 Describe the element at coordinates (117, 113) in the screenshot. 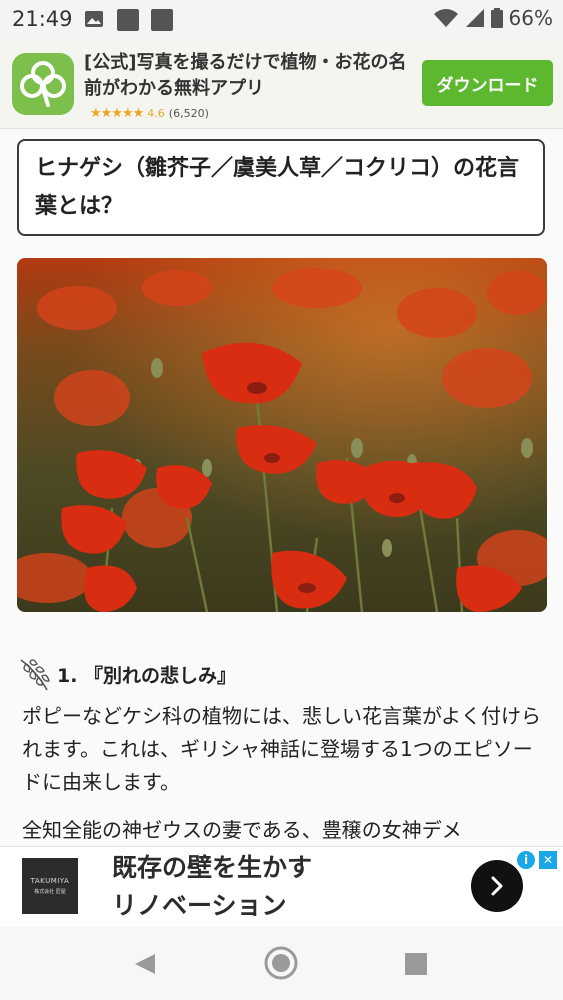

I see `rating-stars: ★★★★★` at that location.